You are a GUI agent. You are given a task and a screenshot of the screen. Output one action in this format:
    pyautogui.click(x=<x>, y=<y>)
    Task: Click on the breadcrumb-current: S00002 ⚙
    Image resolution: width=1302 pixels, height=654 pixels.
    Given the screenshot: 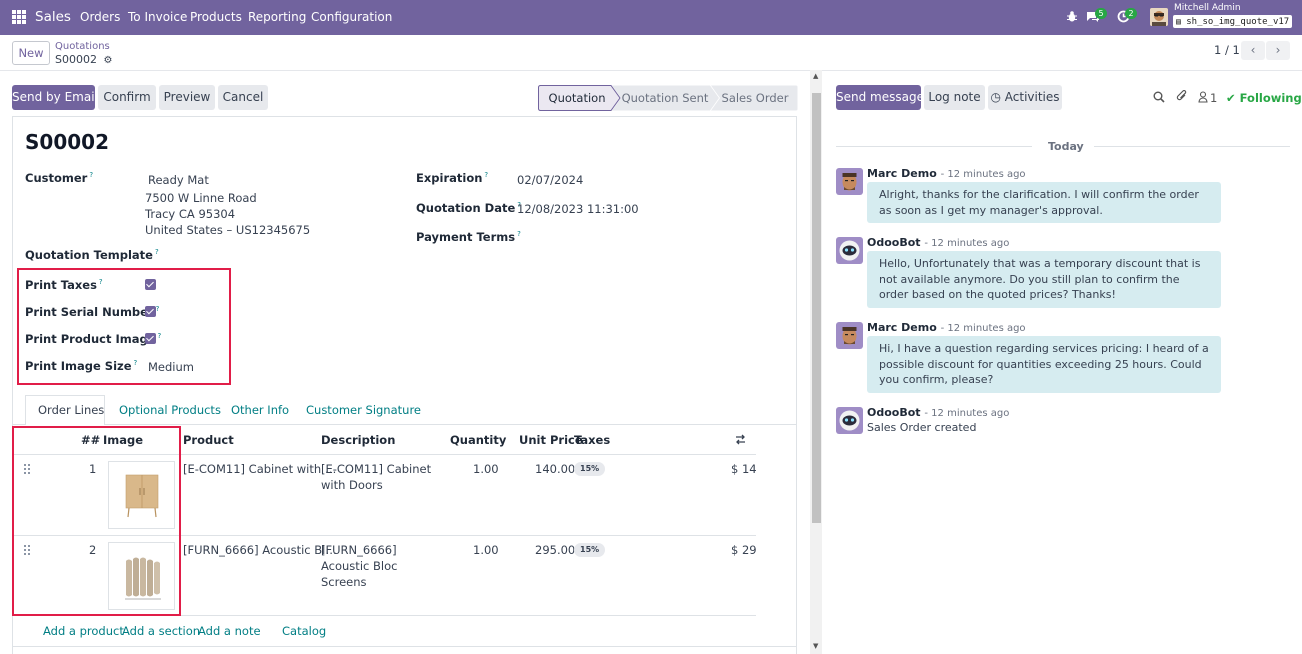 What is the action you would take?
    pyautogui.click(x=83, y=59)
    